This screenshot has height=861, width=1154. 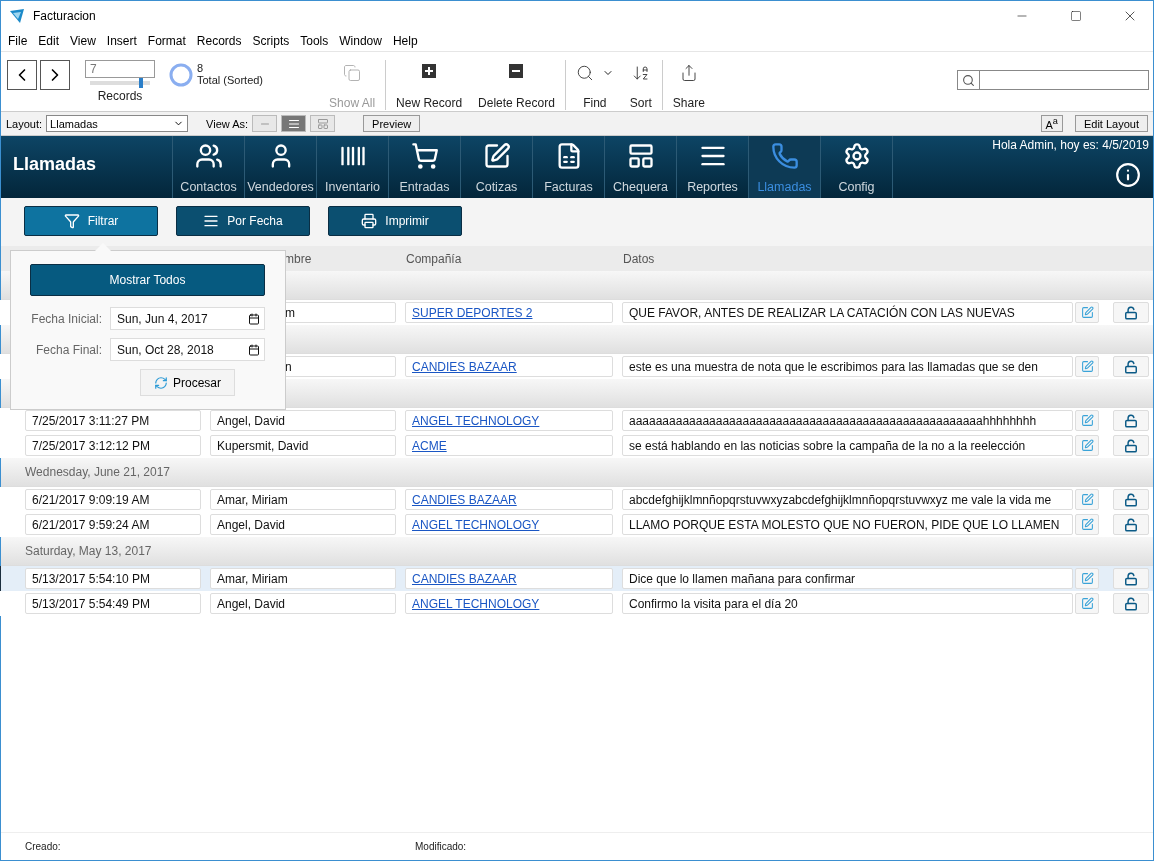 I want to click on menu-item: Tools, so click(x=314, y=41).